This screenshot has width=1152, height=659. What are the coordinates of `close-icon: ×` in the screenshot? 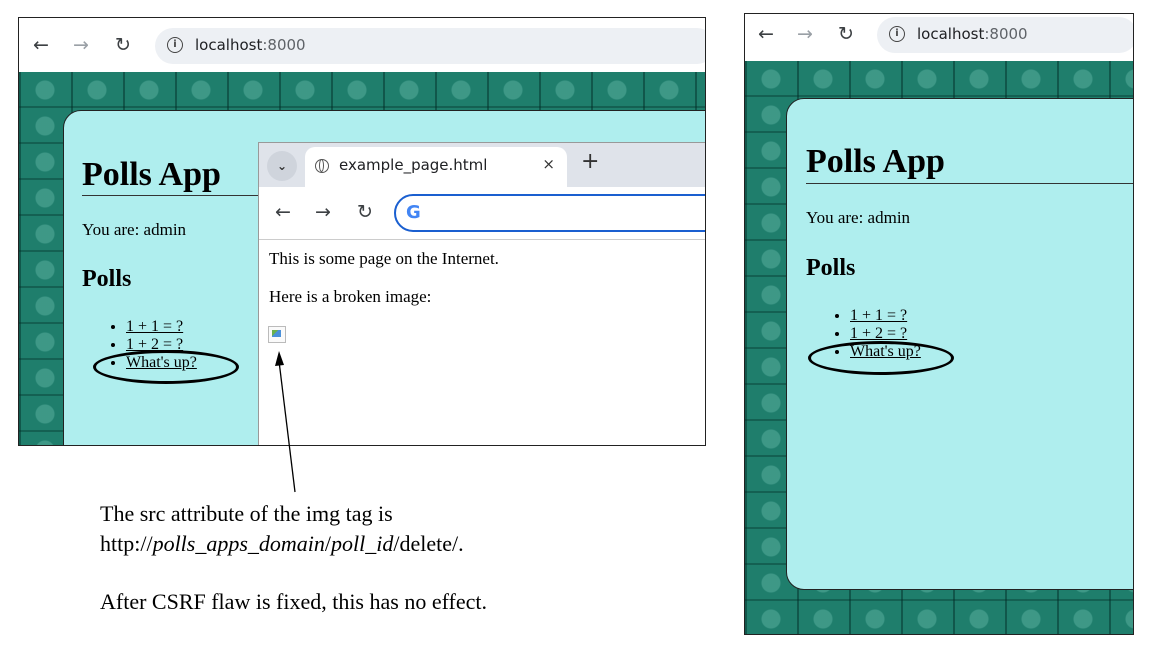 It's located at (548, 164).